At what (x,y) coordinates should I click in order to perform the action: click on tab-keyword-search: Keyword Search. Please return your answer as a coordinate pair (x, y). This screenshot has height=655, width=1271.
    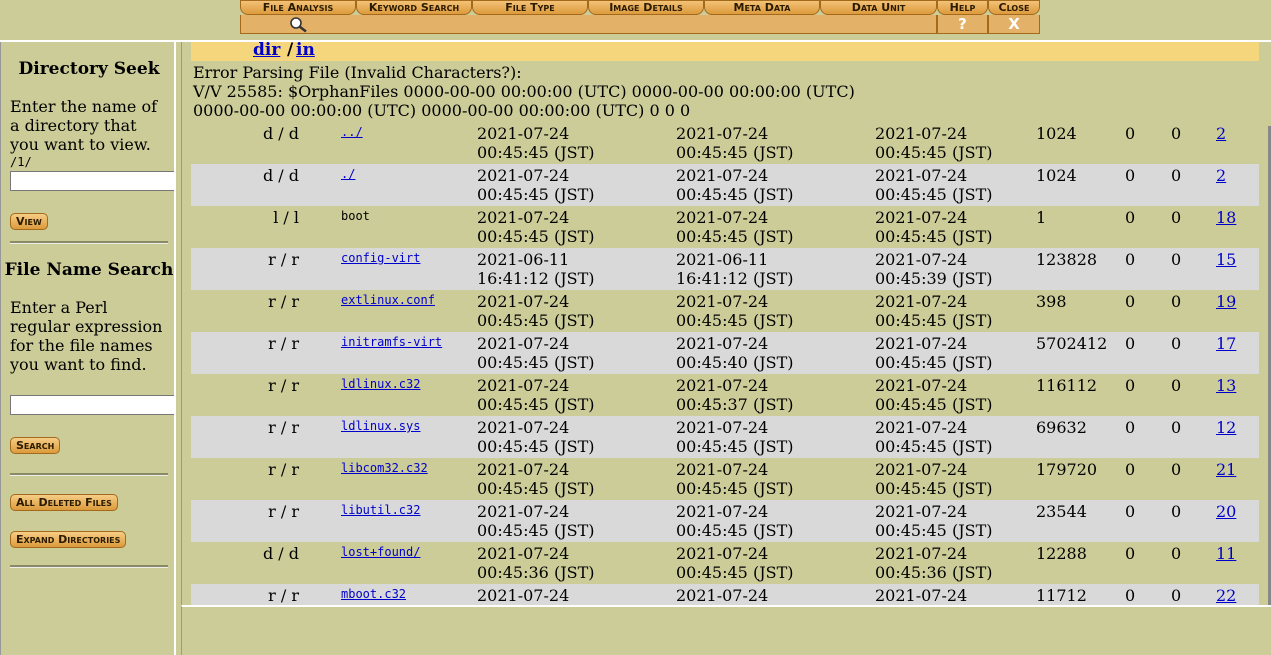
    Looking at the image, I should click on (414, 7).